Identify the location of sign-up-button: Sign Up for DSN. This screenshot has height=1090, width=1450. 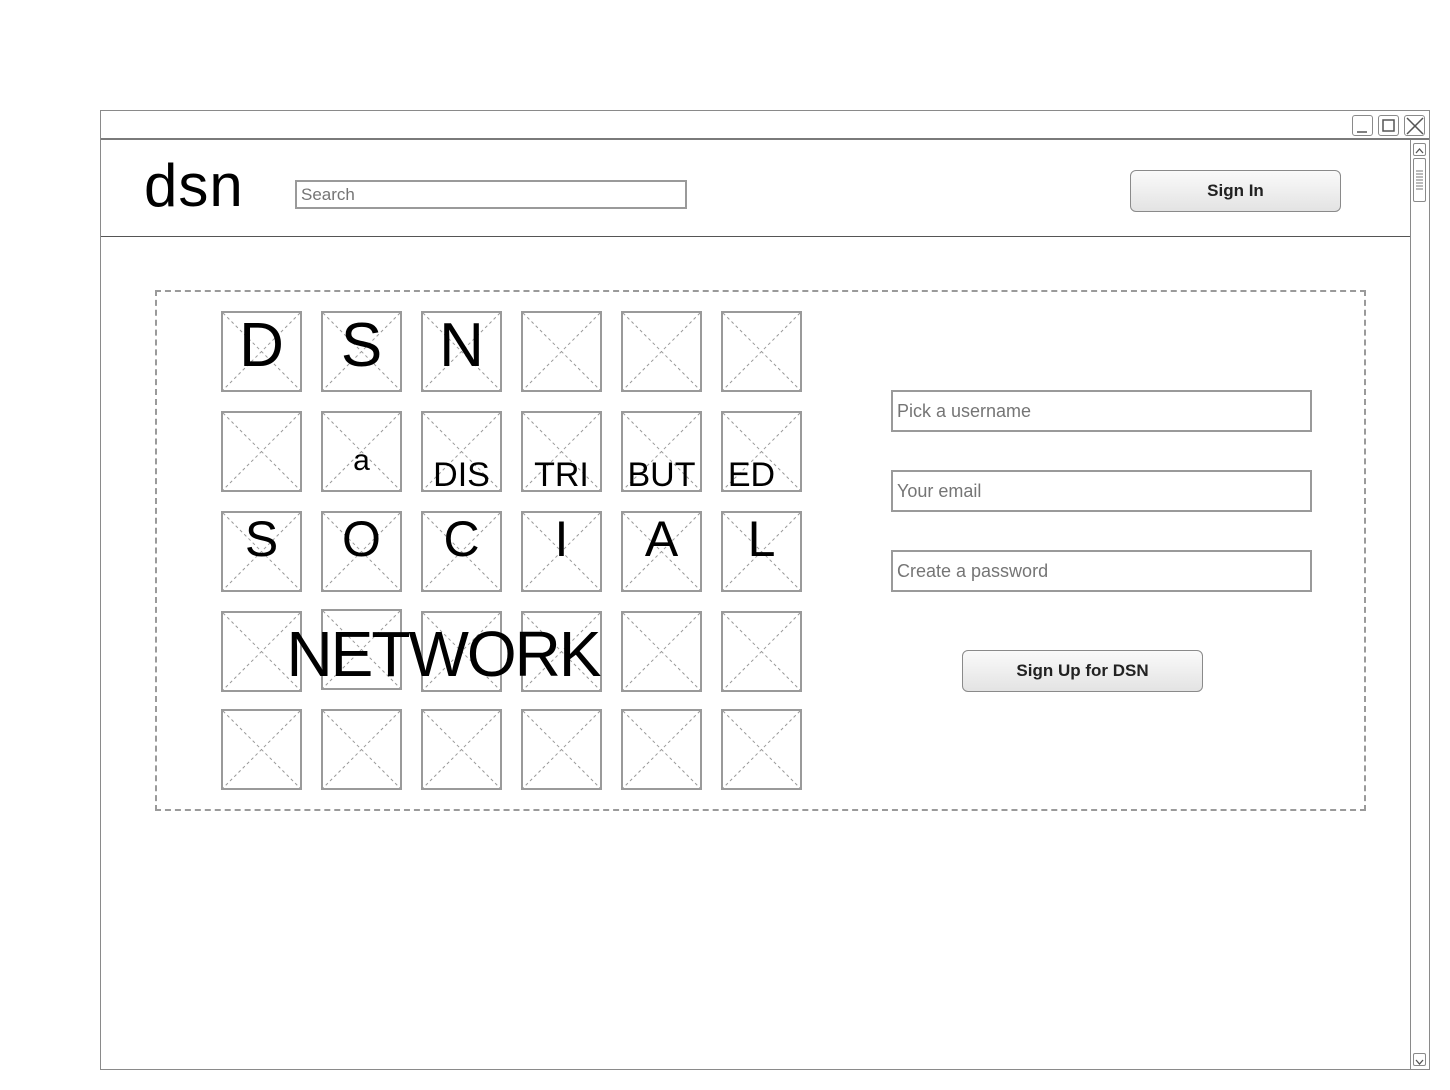
(1082, 671).